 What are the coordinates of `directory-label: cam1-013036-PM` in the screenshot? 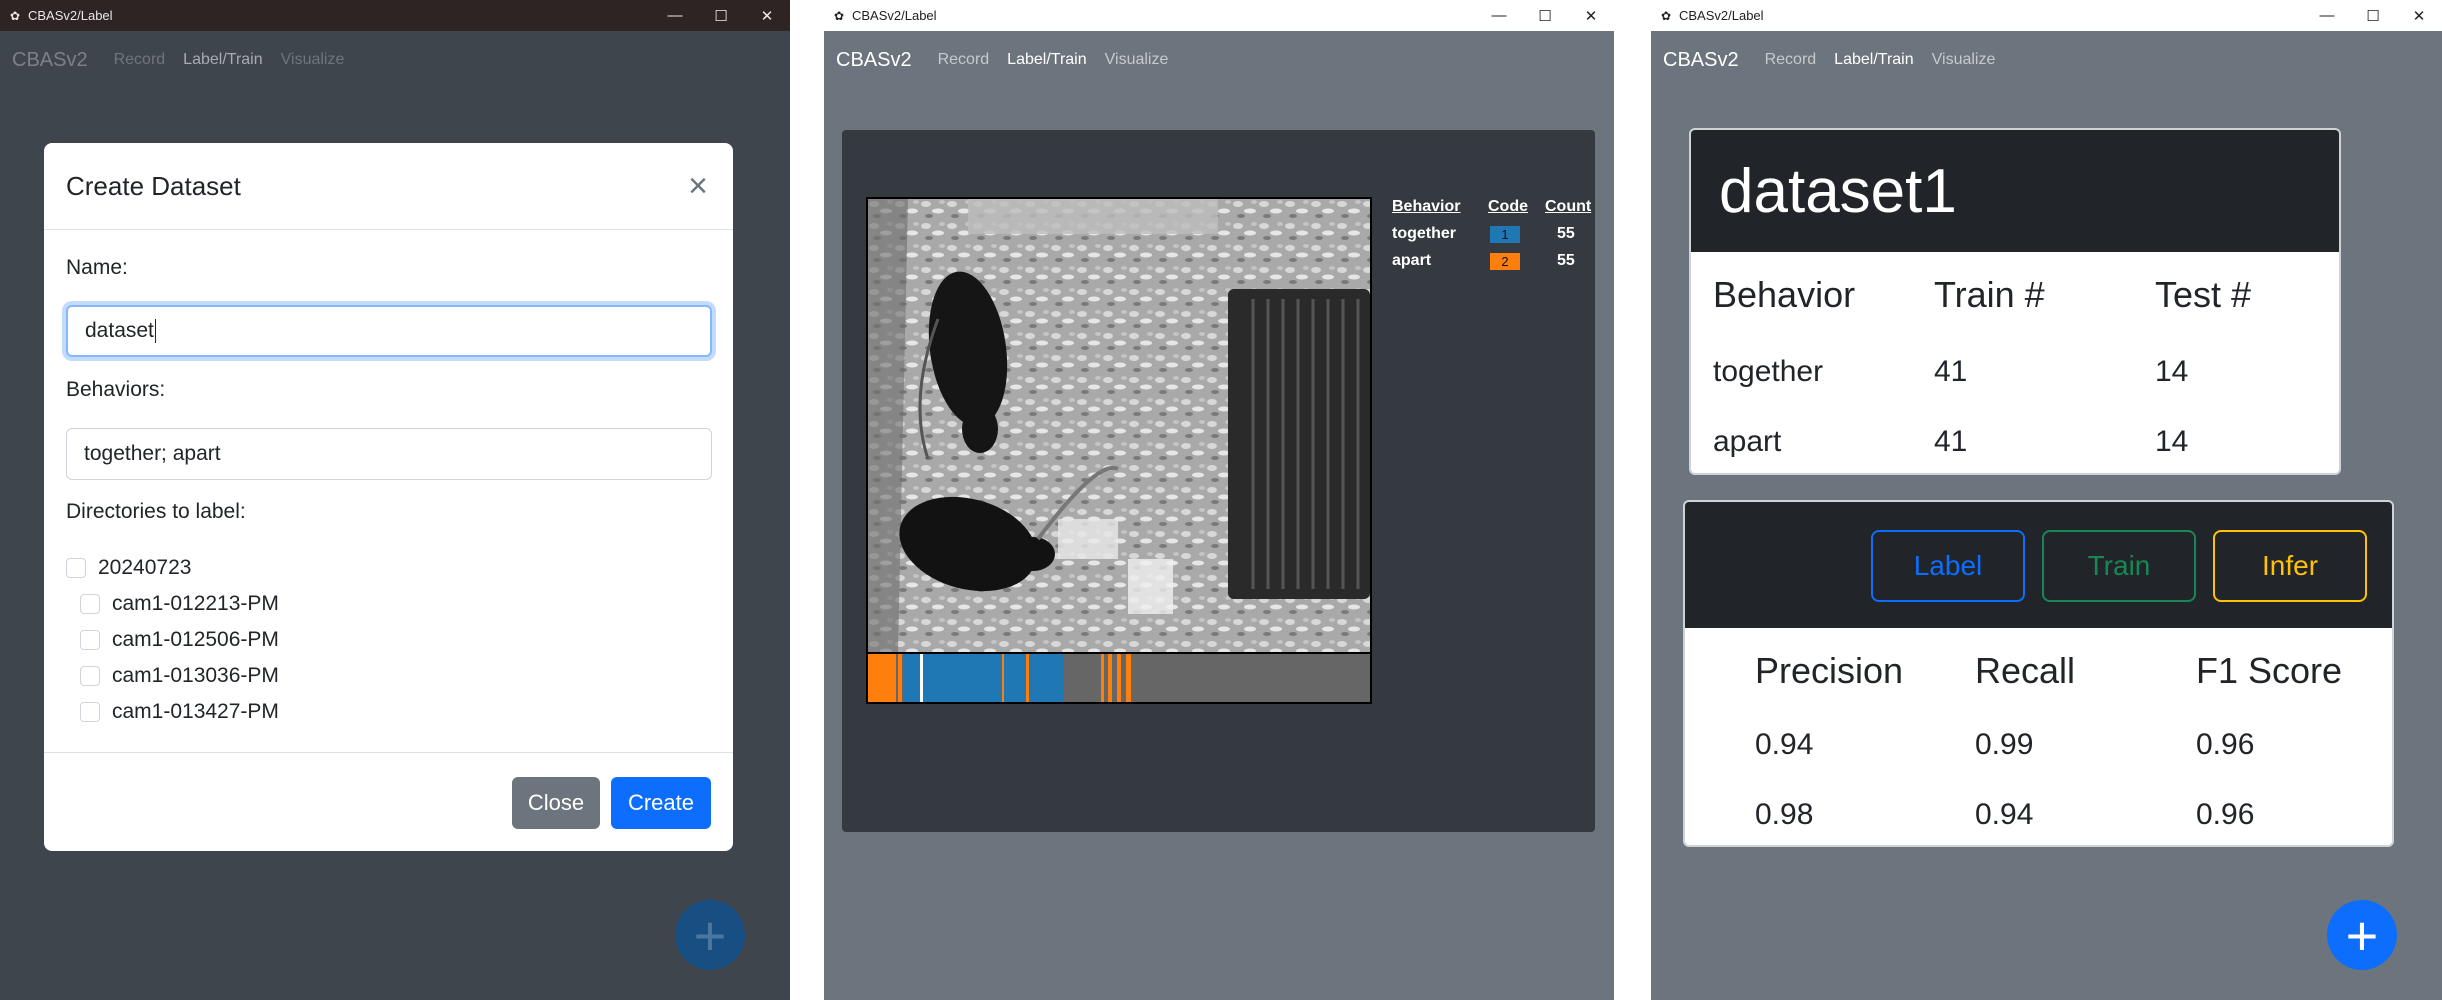 It's located at (195, 675).